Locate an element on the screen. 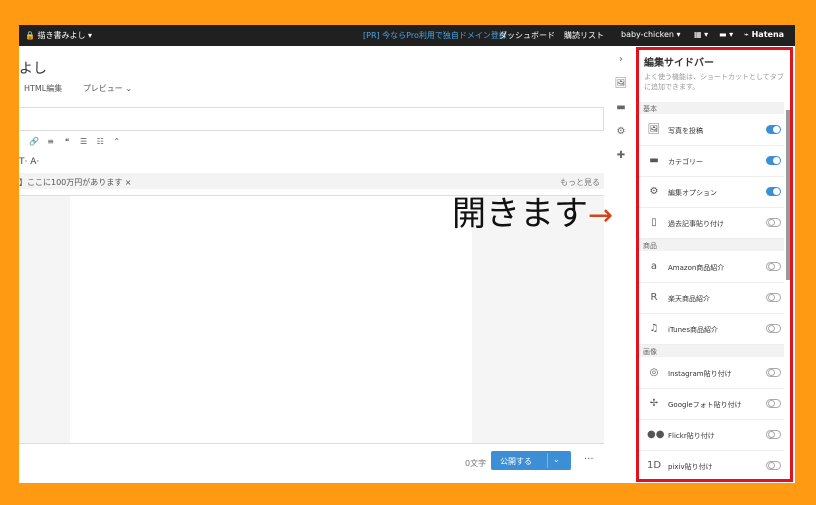 The width and height of the screenshot is (816, 505). user-menu: baby-chicken ▾ is located at coordinates (651, 34).